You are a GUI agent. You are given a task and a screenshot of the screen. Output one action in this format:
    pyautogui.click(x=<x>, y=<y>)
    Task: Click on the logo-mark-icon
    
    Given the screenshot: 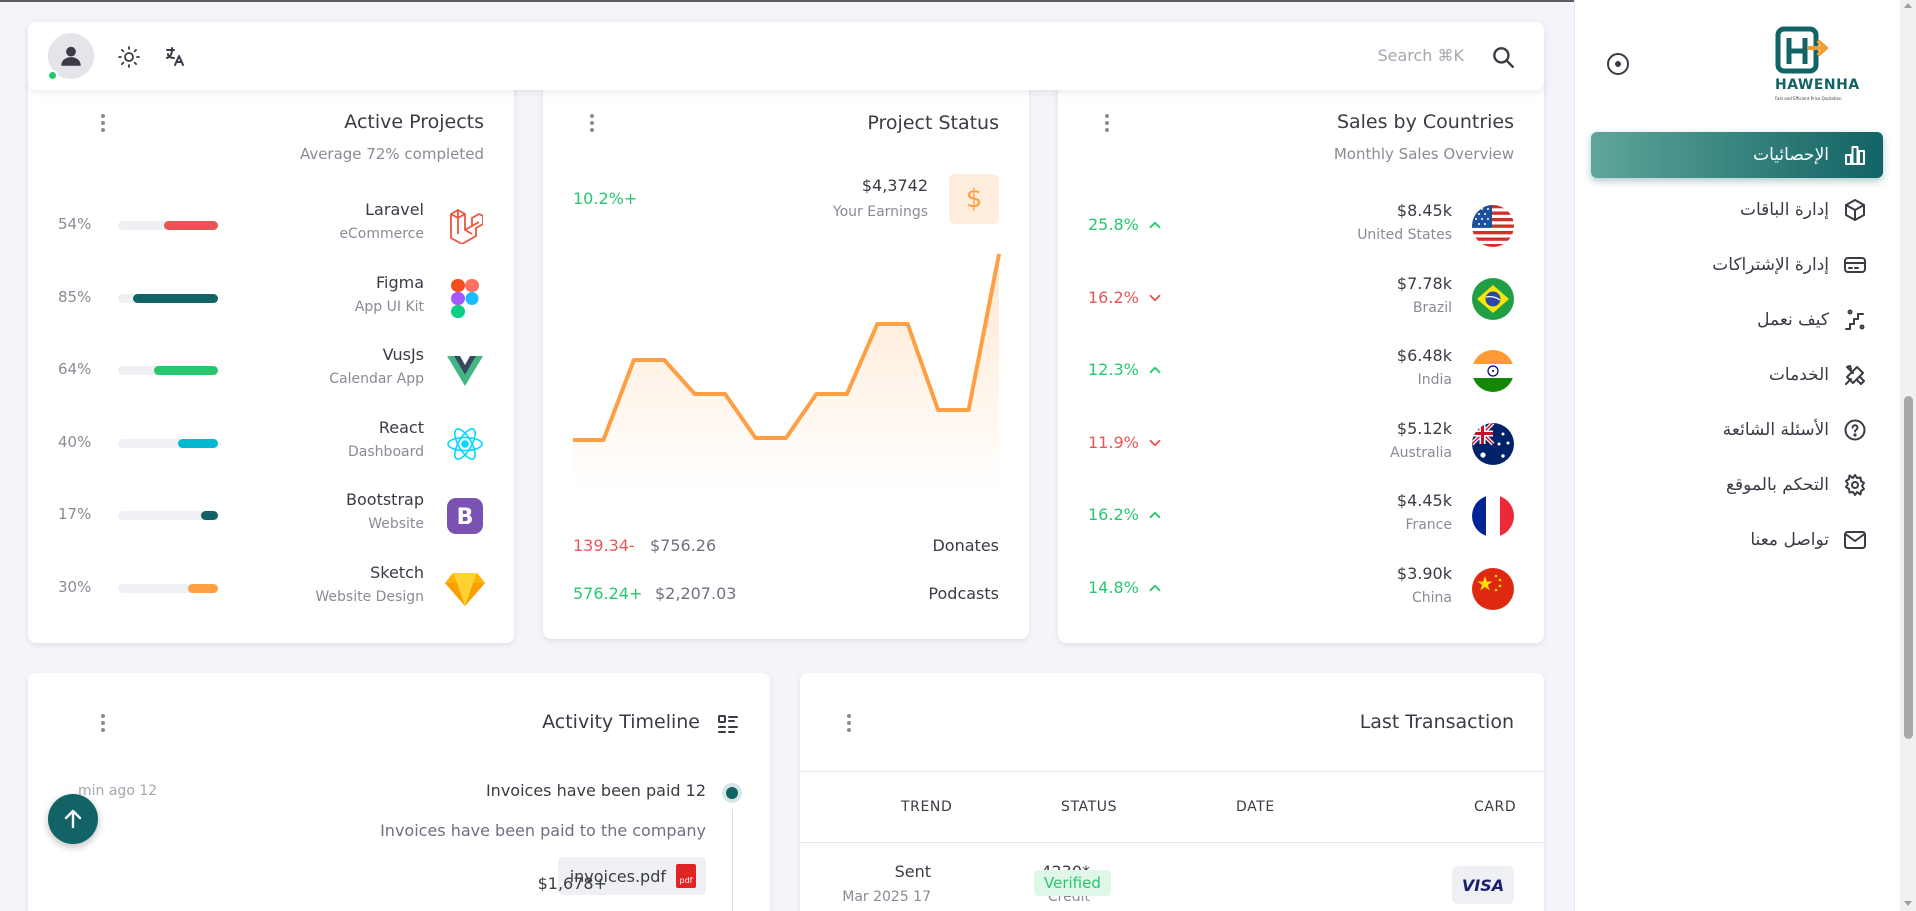 What is the action you would take?
    pyautogui.click(x=1801, y=50)
    